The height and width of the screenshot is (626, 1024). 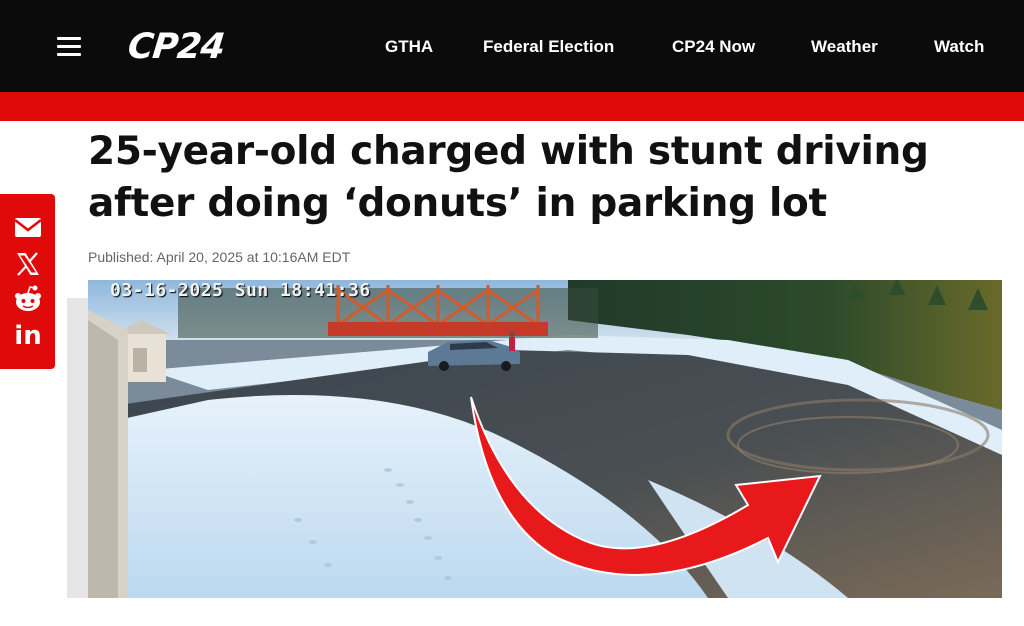 What do you see at coordinates (28, 264) in the screenshot?
I see `x-icon` at bounding box center [28, 264].